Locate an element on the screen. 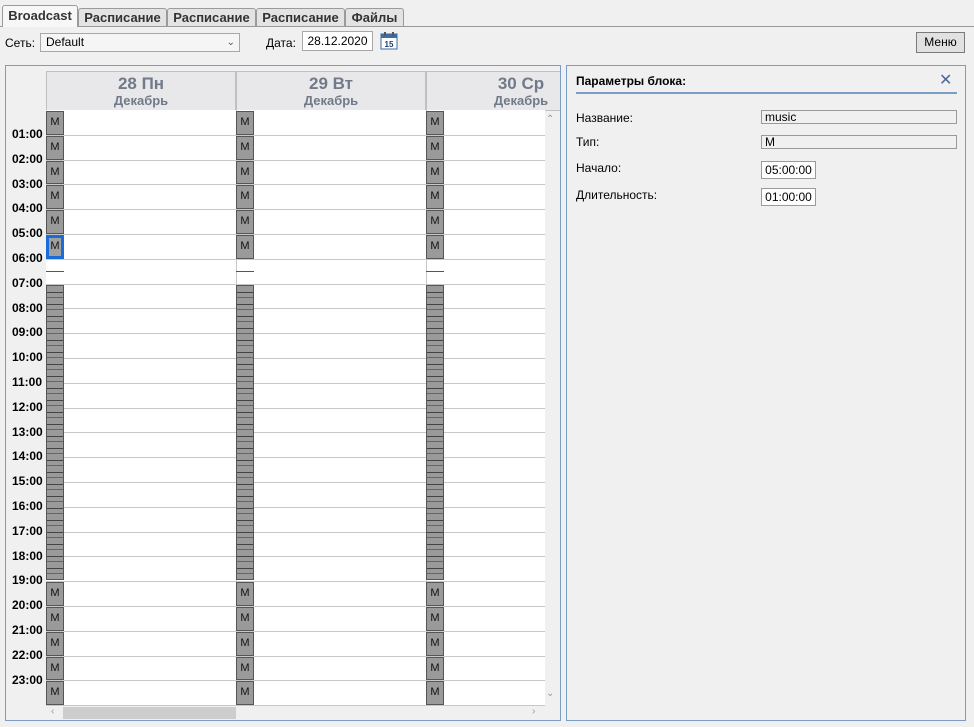 The width and height of the screenshot is (974, 727). scroll-right-icon: › is located at coordinates (533, 711).